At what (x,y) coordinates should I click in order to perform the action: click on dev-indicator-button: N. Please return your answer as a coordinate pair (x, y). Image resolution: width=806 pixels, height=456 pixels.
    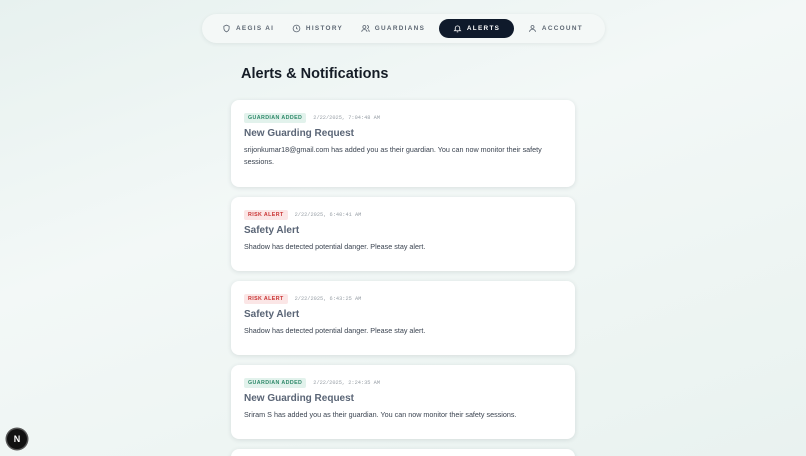
    Looking at the image, I should click on (17, 439).